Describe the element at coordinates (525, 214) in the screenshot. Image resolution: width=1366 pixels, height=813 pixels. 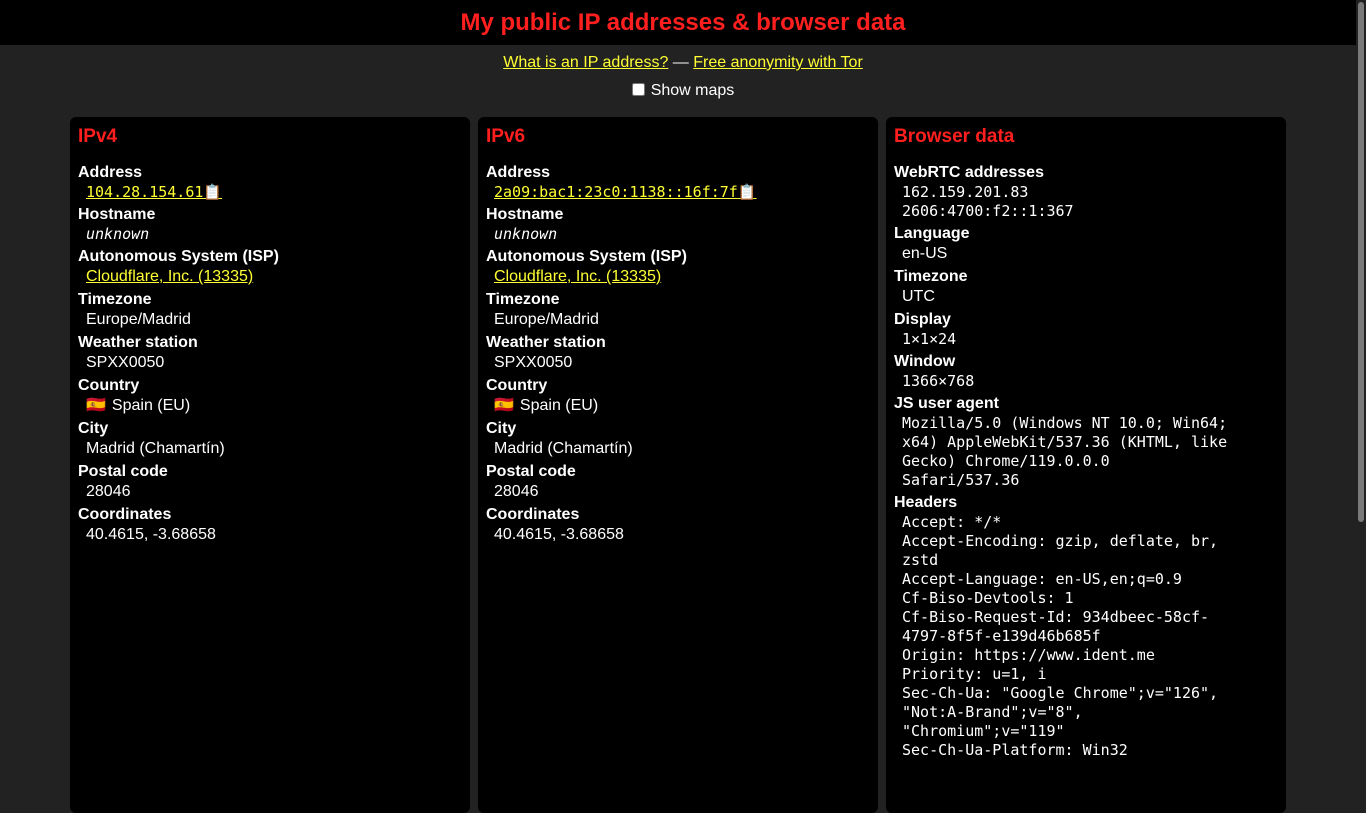
I see `ipv6-hostname-label: Hostname` at that location.